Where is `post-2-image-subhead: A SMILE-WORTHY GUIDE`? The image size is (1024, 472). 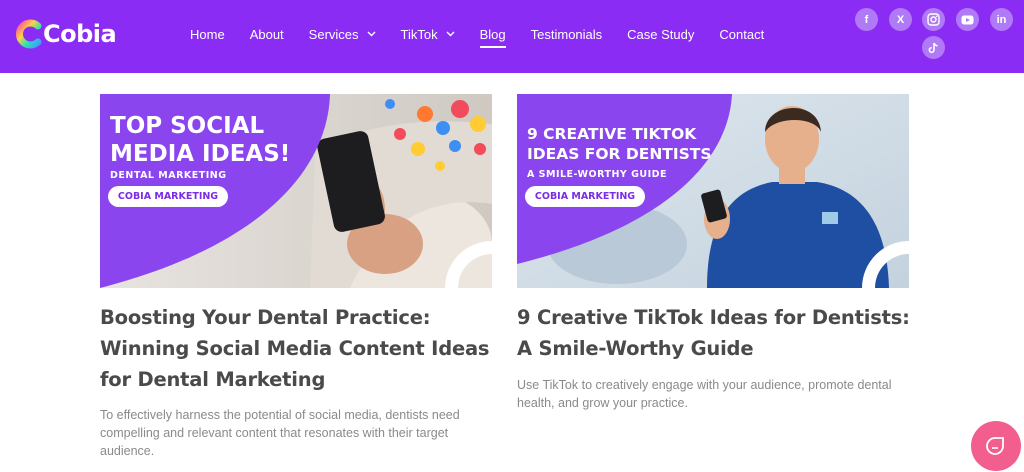 post-2-image-subhead: A SMILE-WORTHY GUIDE is located at coordinates (597, 174).